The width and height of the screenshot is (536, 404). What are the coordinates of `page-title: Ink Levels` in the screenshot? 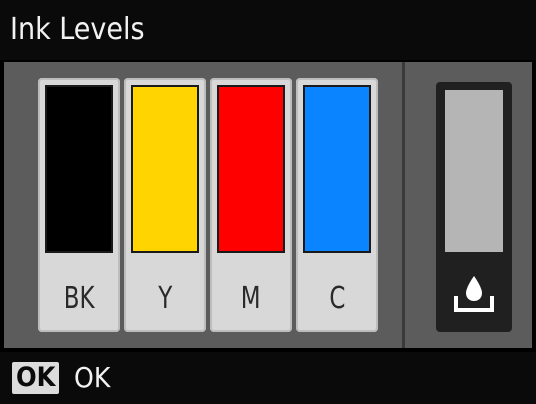 It's located at (77, 29).